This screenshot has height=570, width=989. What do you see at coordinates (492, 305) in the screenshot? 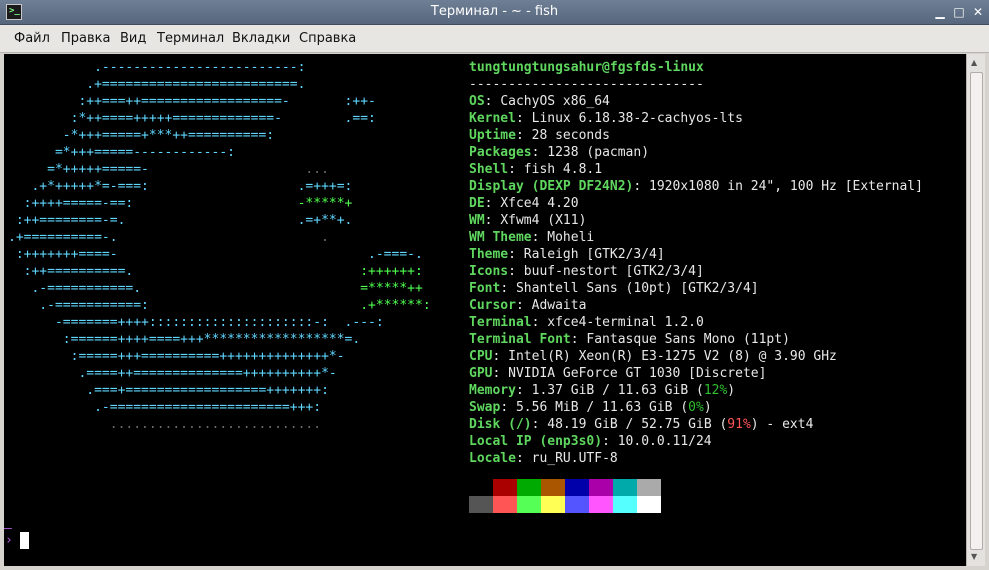
I see `info-key: Cursor` at bounding box center [492, 305].